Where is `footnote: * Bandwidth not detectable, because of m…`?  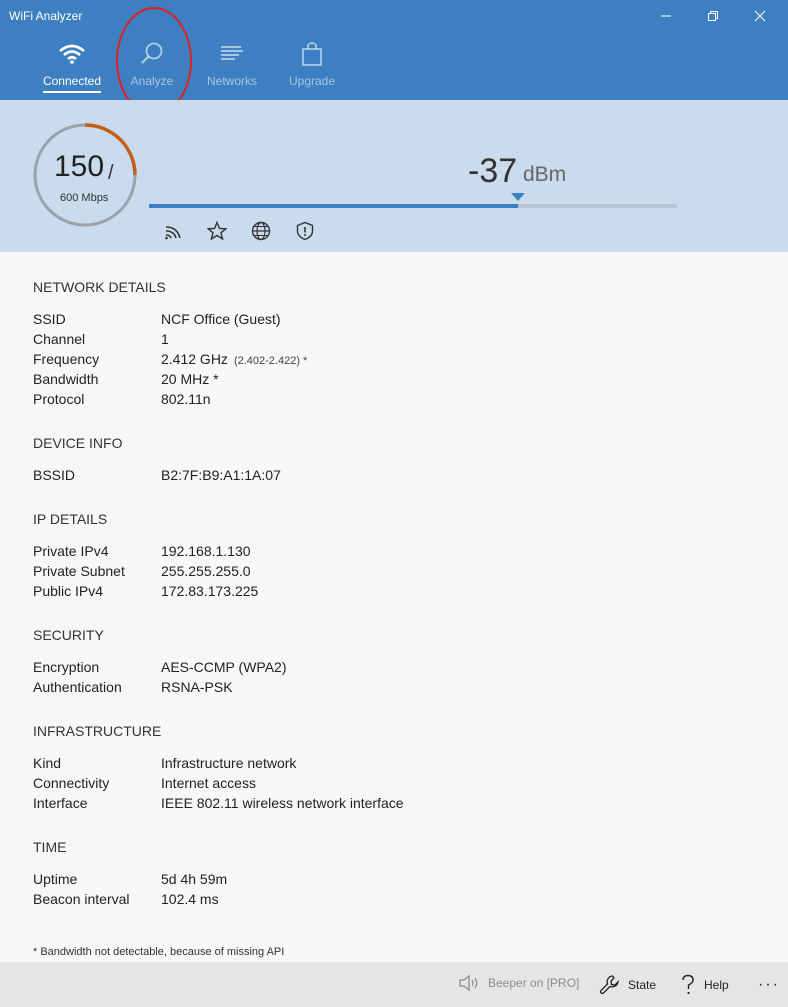
footnote: * Bandwidth not detectable, because of m… is located at coordinates (159, 952).